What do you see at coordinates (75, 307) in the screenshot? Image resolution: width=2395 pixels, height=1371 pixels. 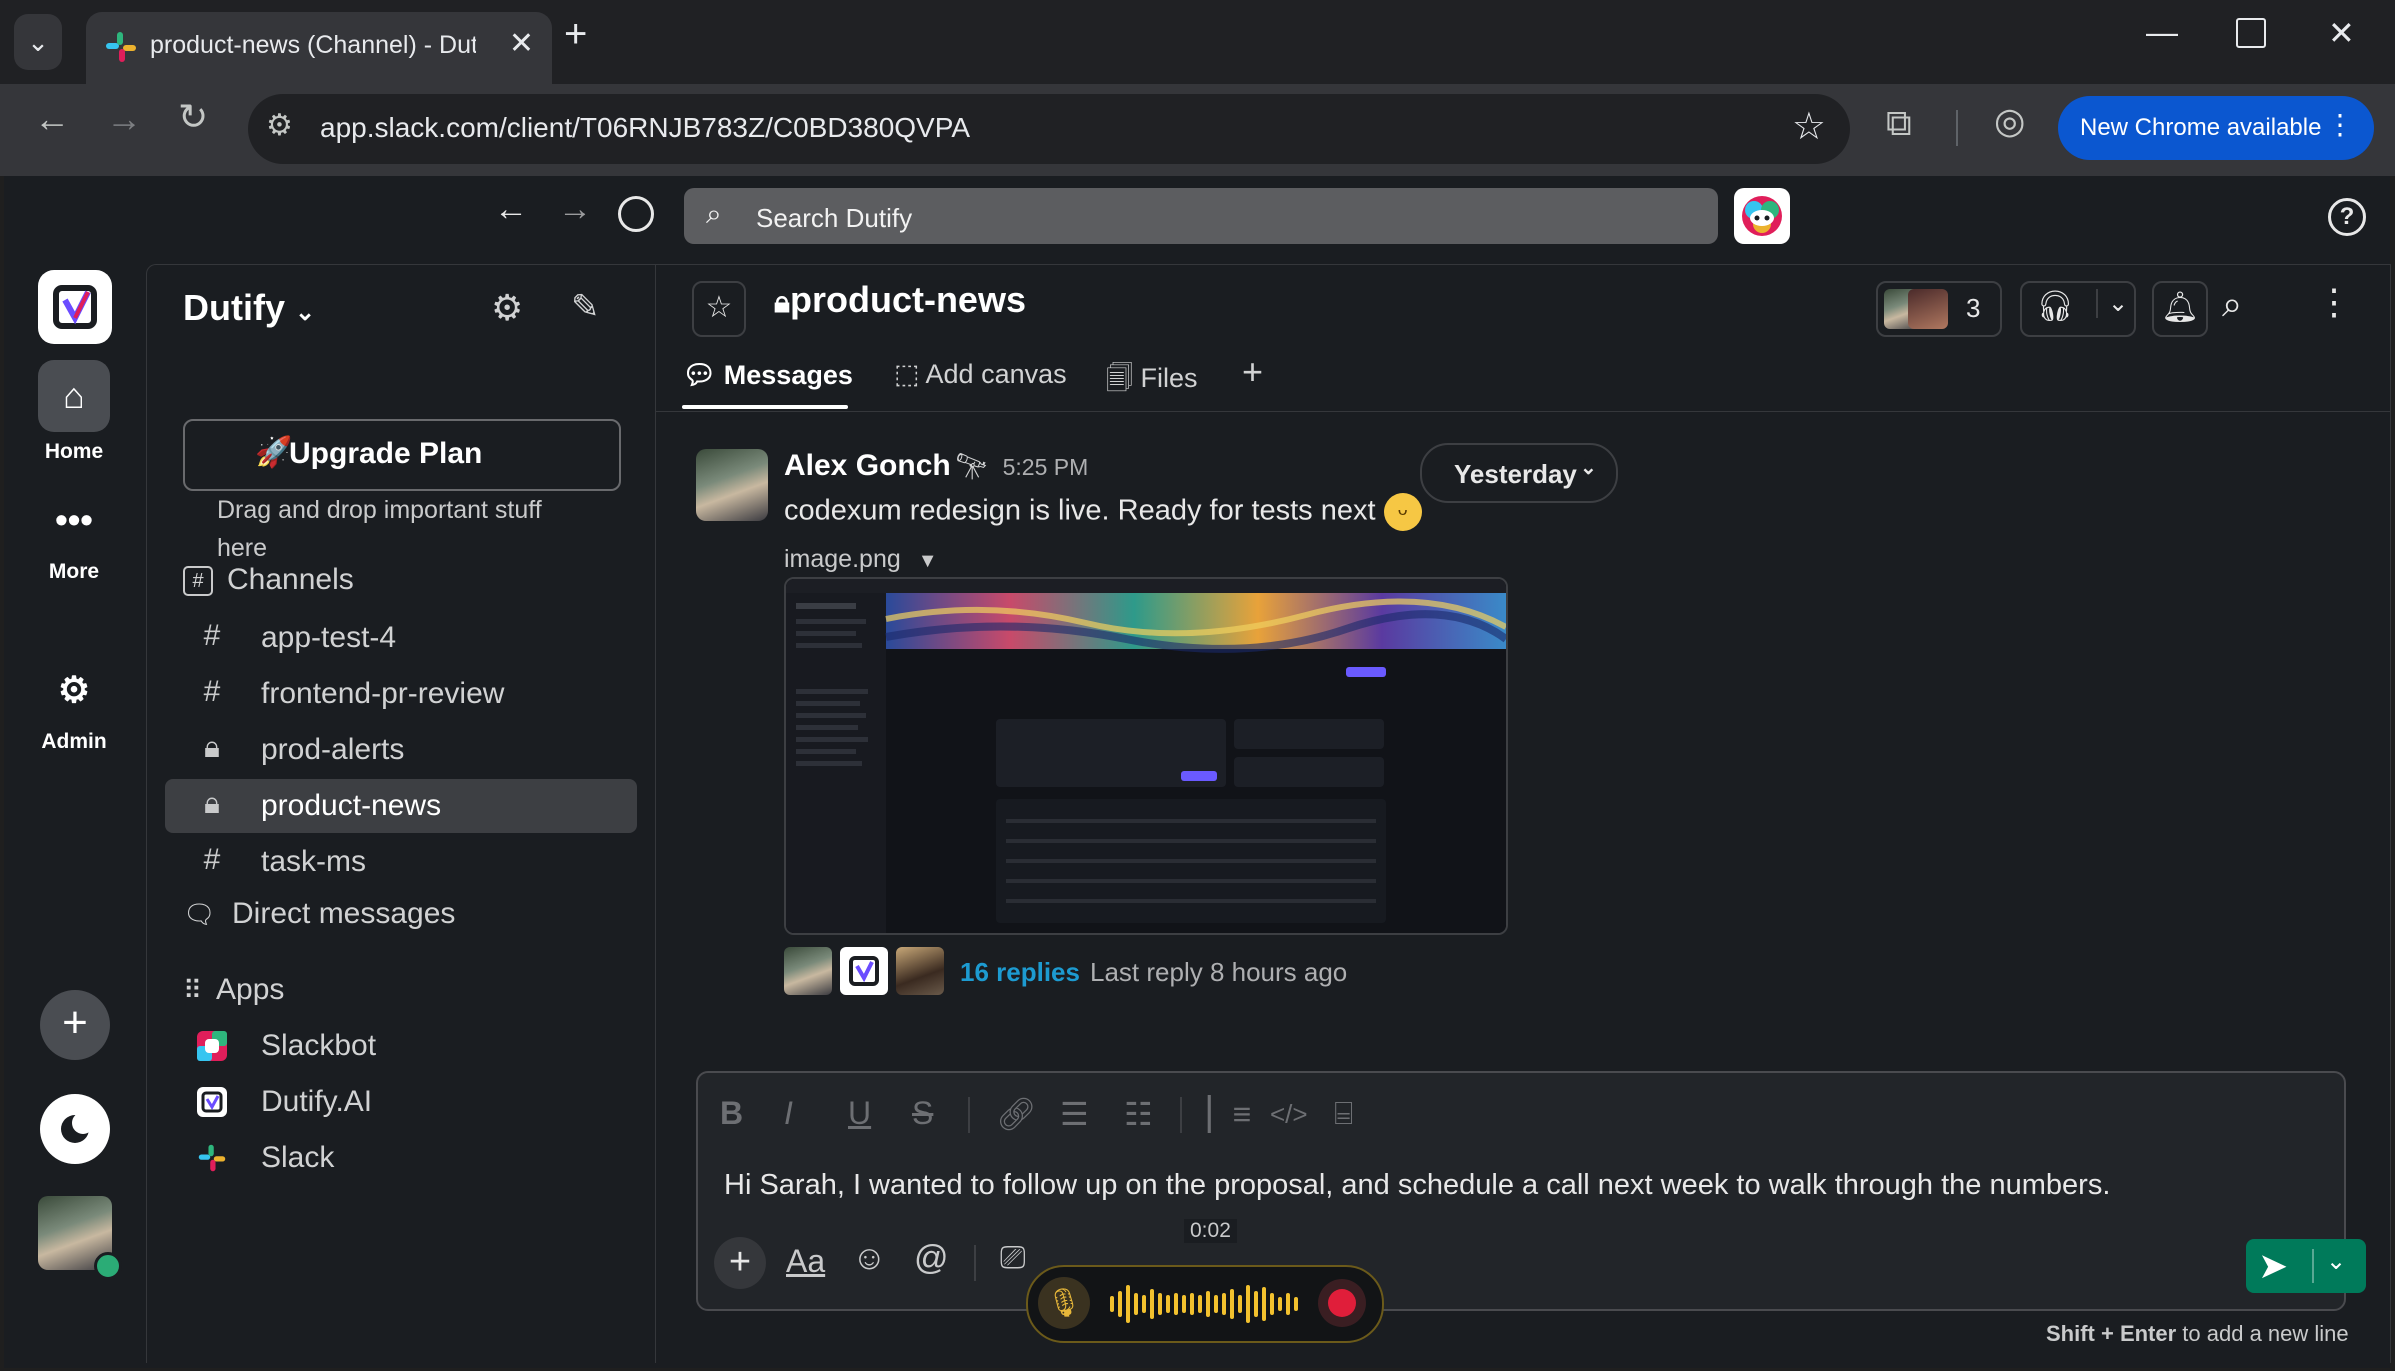 I see `workspace-logo` at bounding box center [75, 307].